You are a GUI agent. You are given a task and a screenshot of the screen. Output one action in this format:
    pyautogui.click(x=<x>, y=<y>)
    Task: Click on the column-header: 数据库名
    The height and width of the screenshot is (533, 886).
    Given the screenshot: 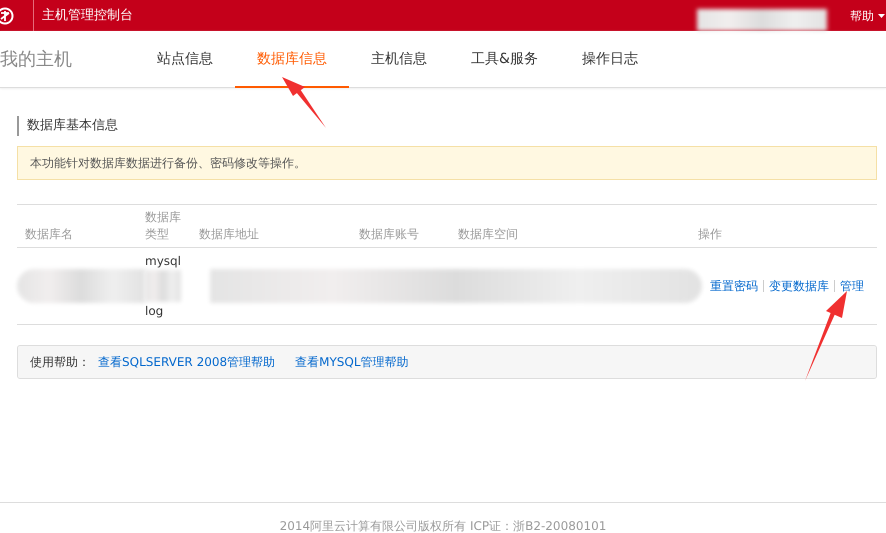 What is the action you would take?
    pyautogui.click(x=49, y=234)
    